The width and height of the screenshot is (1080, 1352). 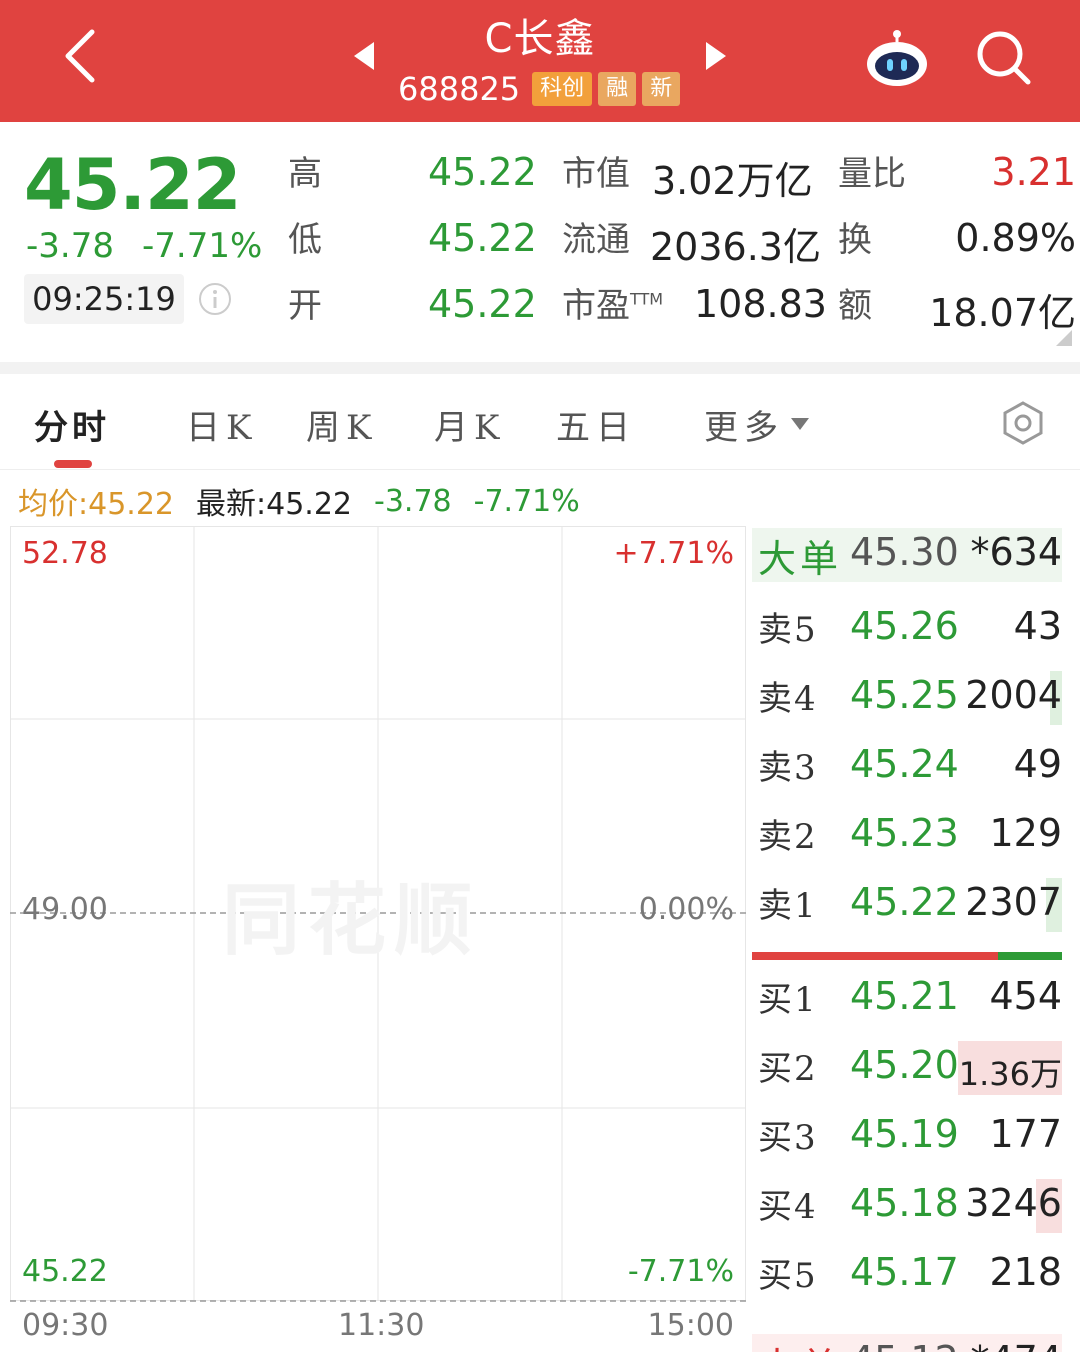 What do you see at coordinates (744, 424) in the screenshot?
I see `tab-more: 更多` at bounding box center [744, 424].